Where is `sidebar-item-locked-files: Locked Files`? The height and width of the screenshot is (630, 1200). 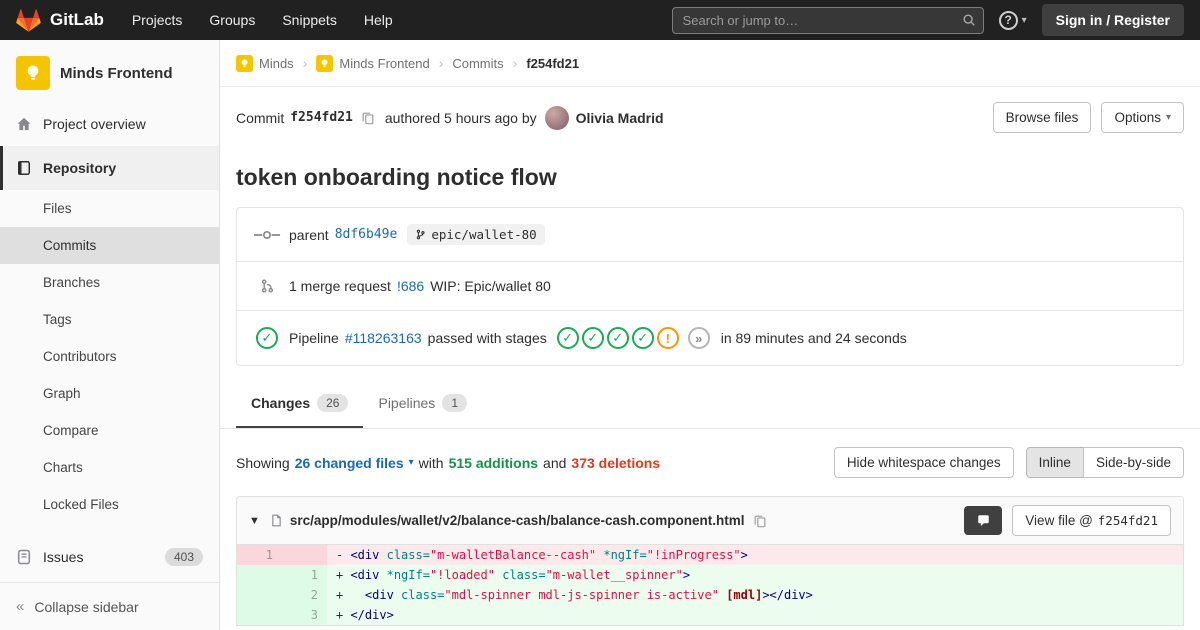
sidebar-item-locked-files: Locked Files is located at coordinates (109, 504).